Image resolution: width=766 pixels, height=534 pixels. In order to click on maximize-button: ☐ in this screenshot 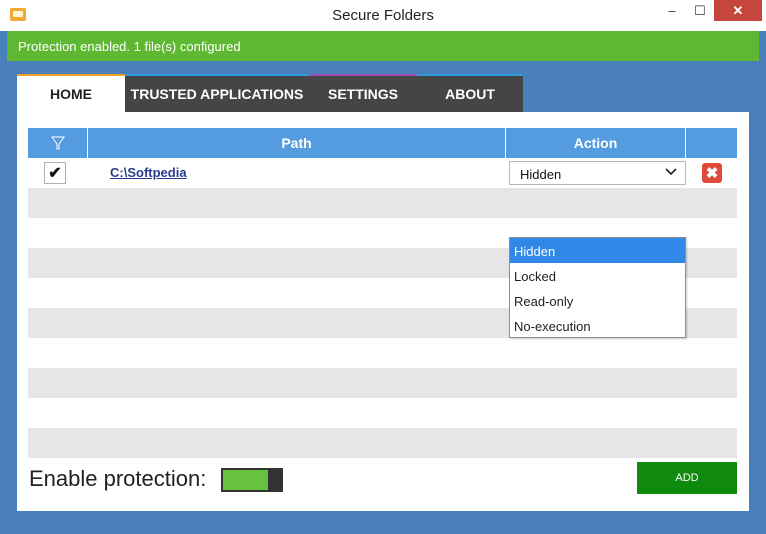, I will do `click(700, 10)`.